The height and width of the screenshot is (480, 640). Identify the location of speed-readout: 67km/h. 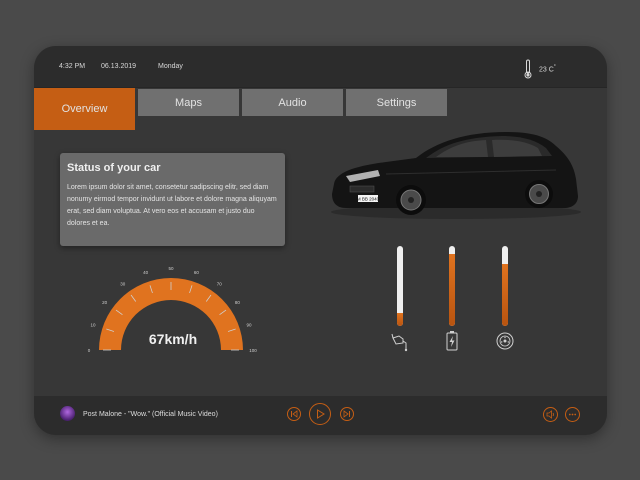
(173, 339).